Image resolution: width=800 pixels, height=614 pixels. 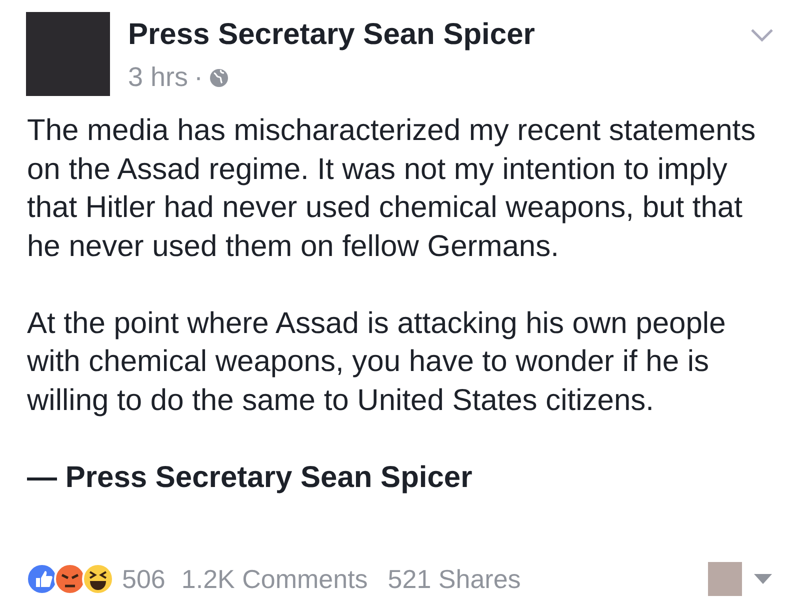 I want to click on caret-icon, so click(x=763, y=579).